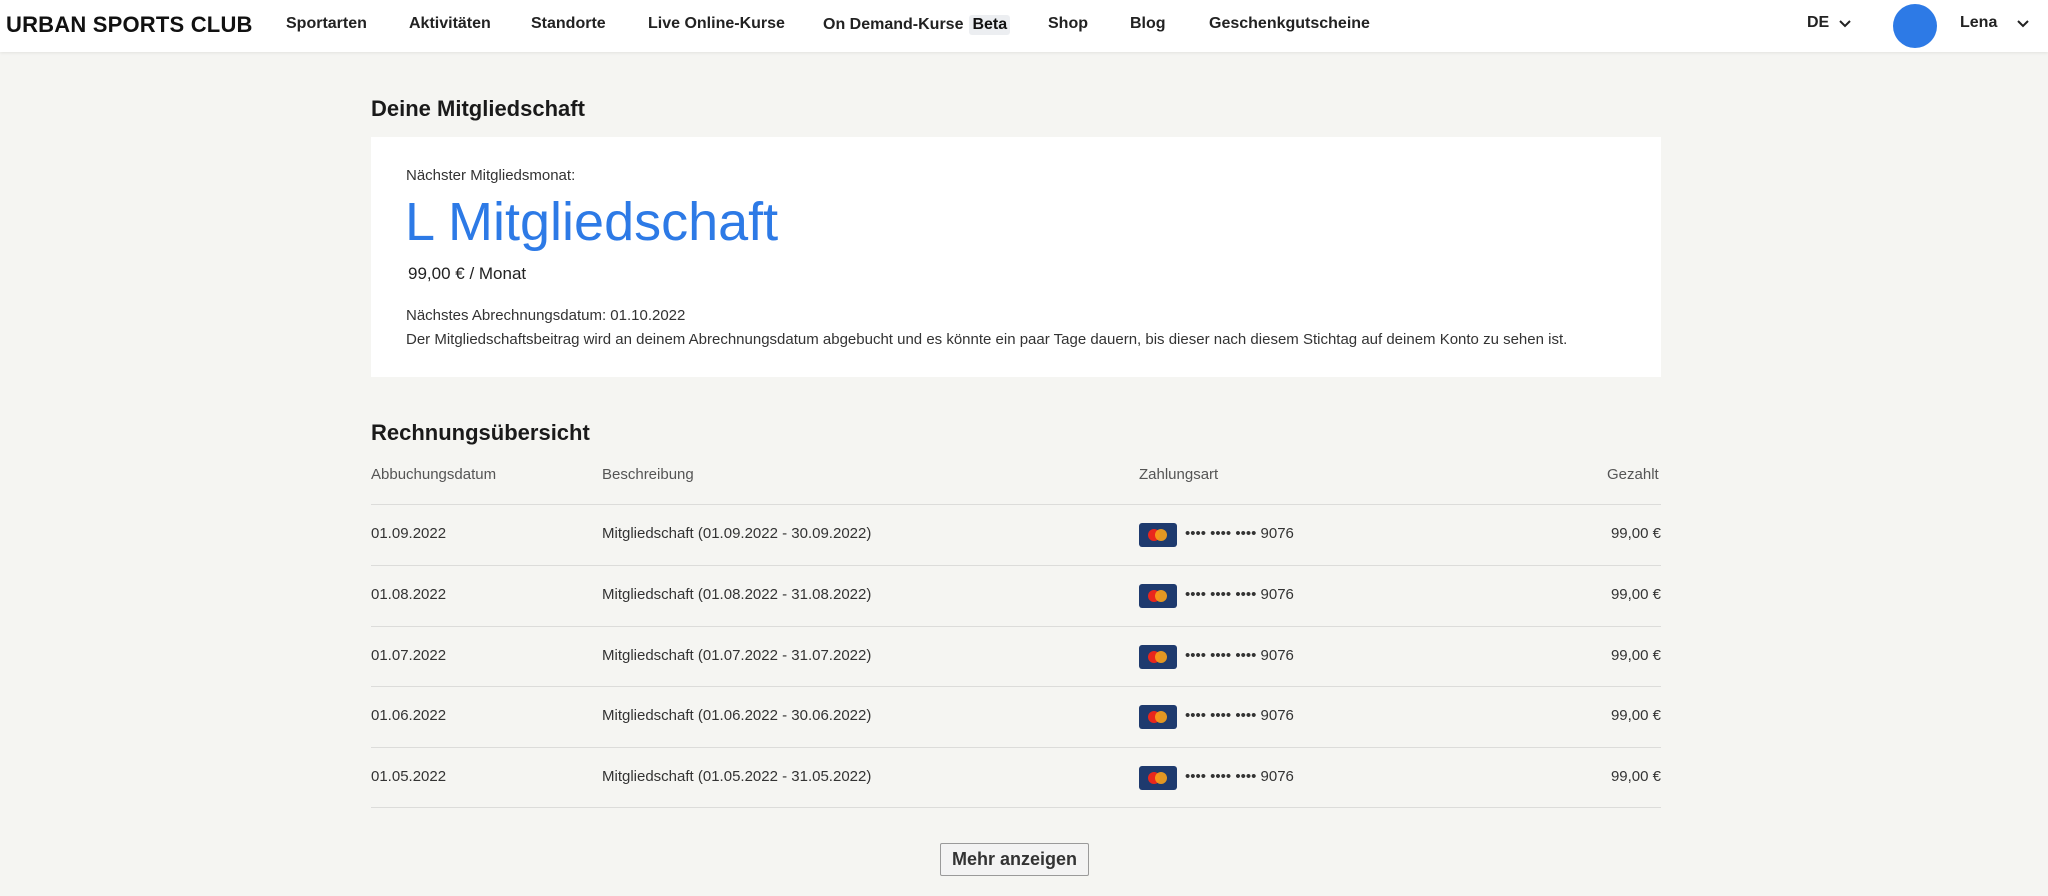  I want to click on nav-item-shop: Shop, so click(1068, 24).